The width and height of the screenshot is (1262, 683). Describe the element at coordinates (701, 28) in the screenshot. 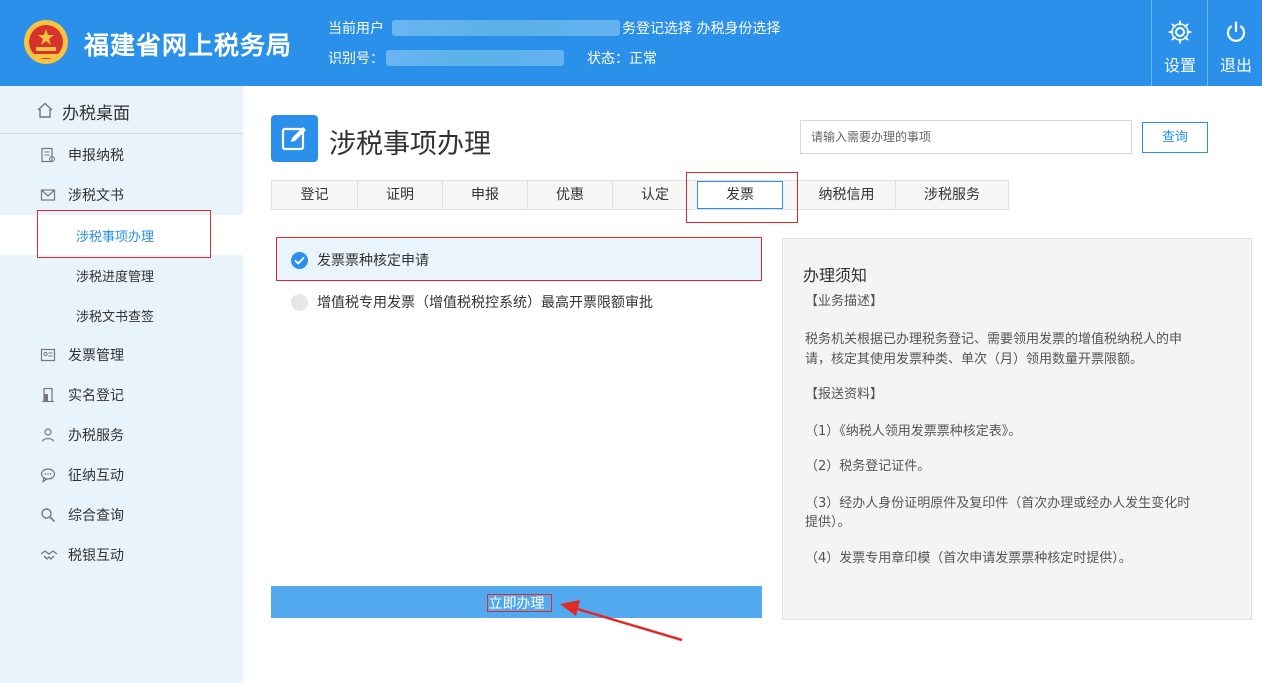

I see `identity-links: 务登记选择 办税身份选择` at that location.